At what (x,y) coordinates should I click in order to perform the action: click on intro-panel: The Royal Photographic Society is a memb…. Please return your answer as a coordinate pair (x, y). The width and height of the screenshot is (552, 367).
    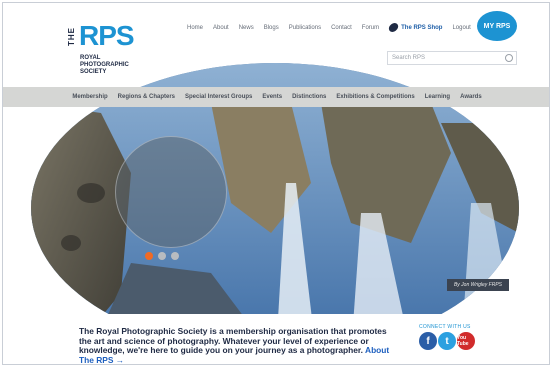
    Looking at the image, I should click on (276, 339).